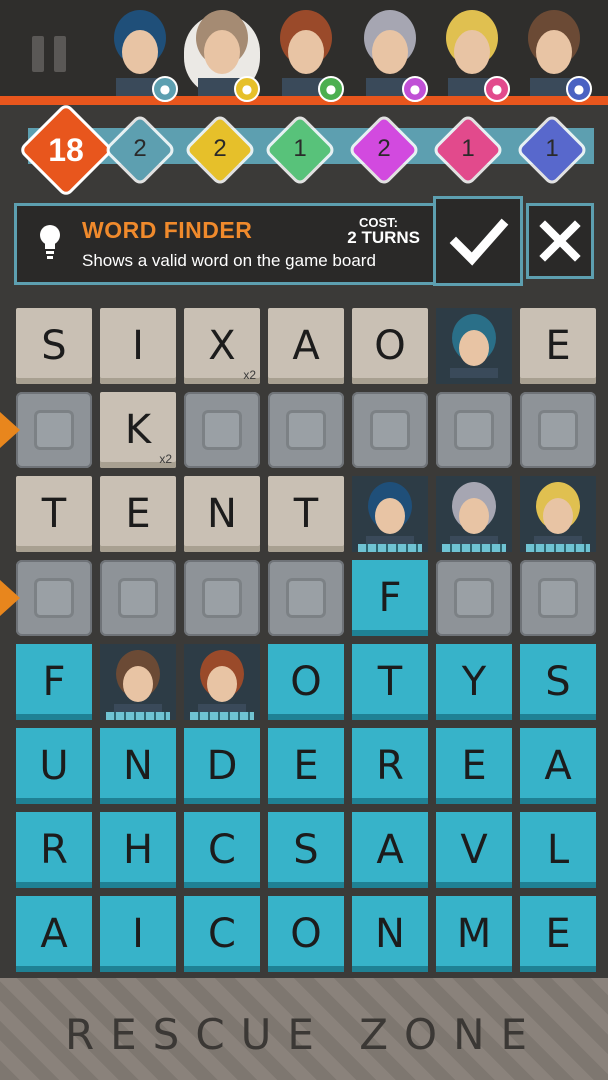 The width and height of the screenshot is (608, 1080). I want to click on cancel-button, so click(560, 241).